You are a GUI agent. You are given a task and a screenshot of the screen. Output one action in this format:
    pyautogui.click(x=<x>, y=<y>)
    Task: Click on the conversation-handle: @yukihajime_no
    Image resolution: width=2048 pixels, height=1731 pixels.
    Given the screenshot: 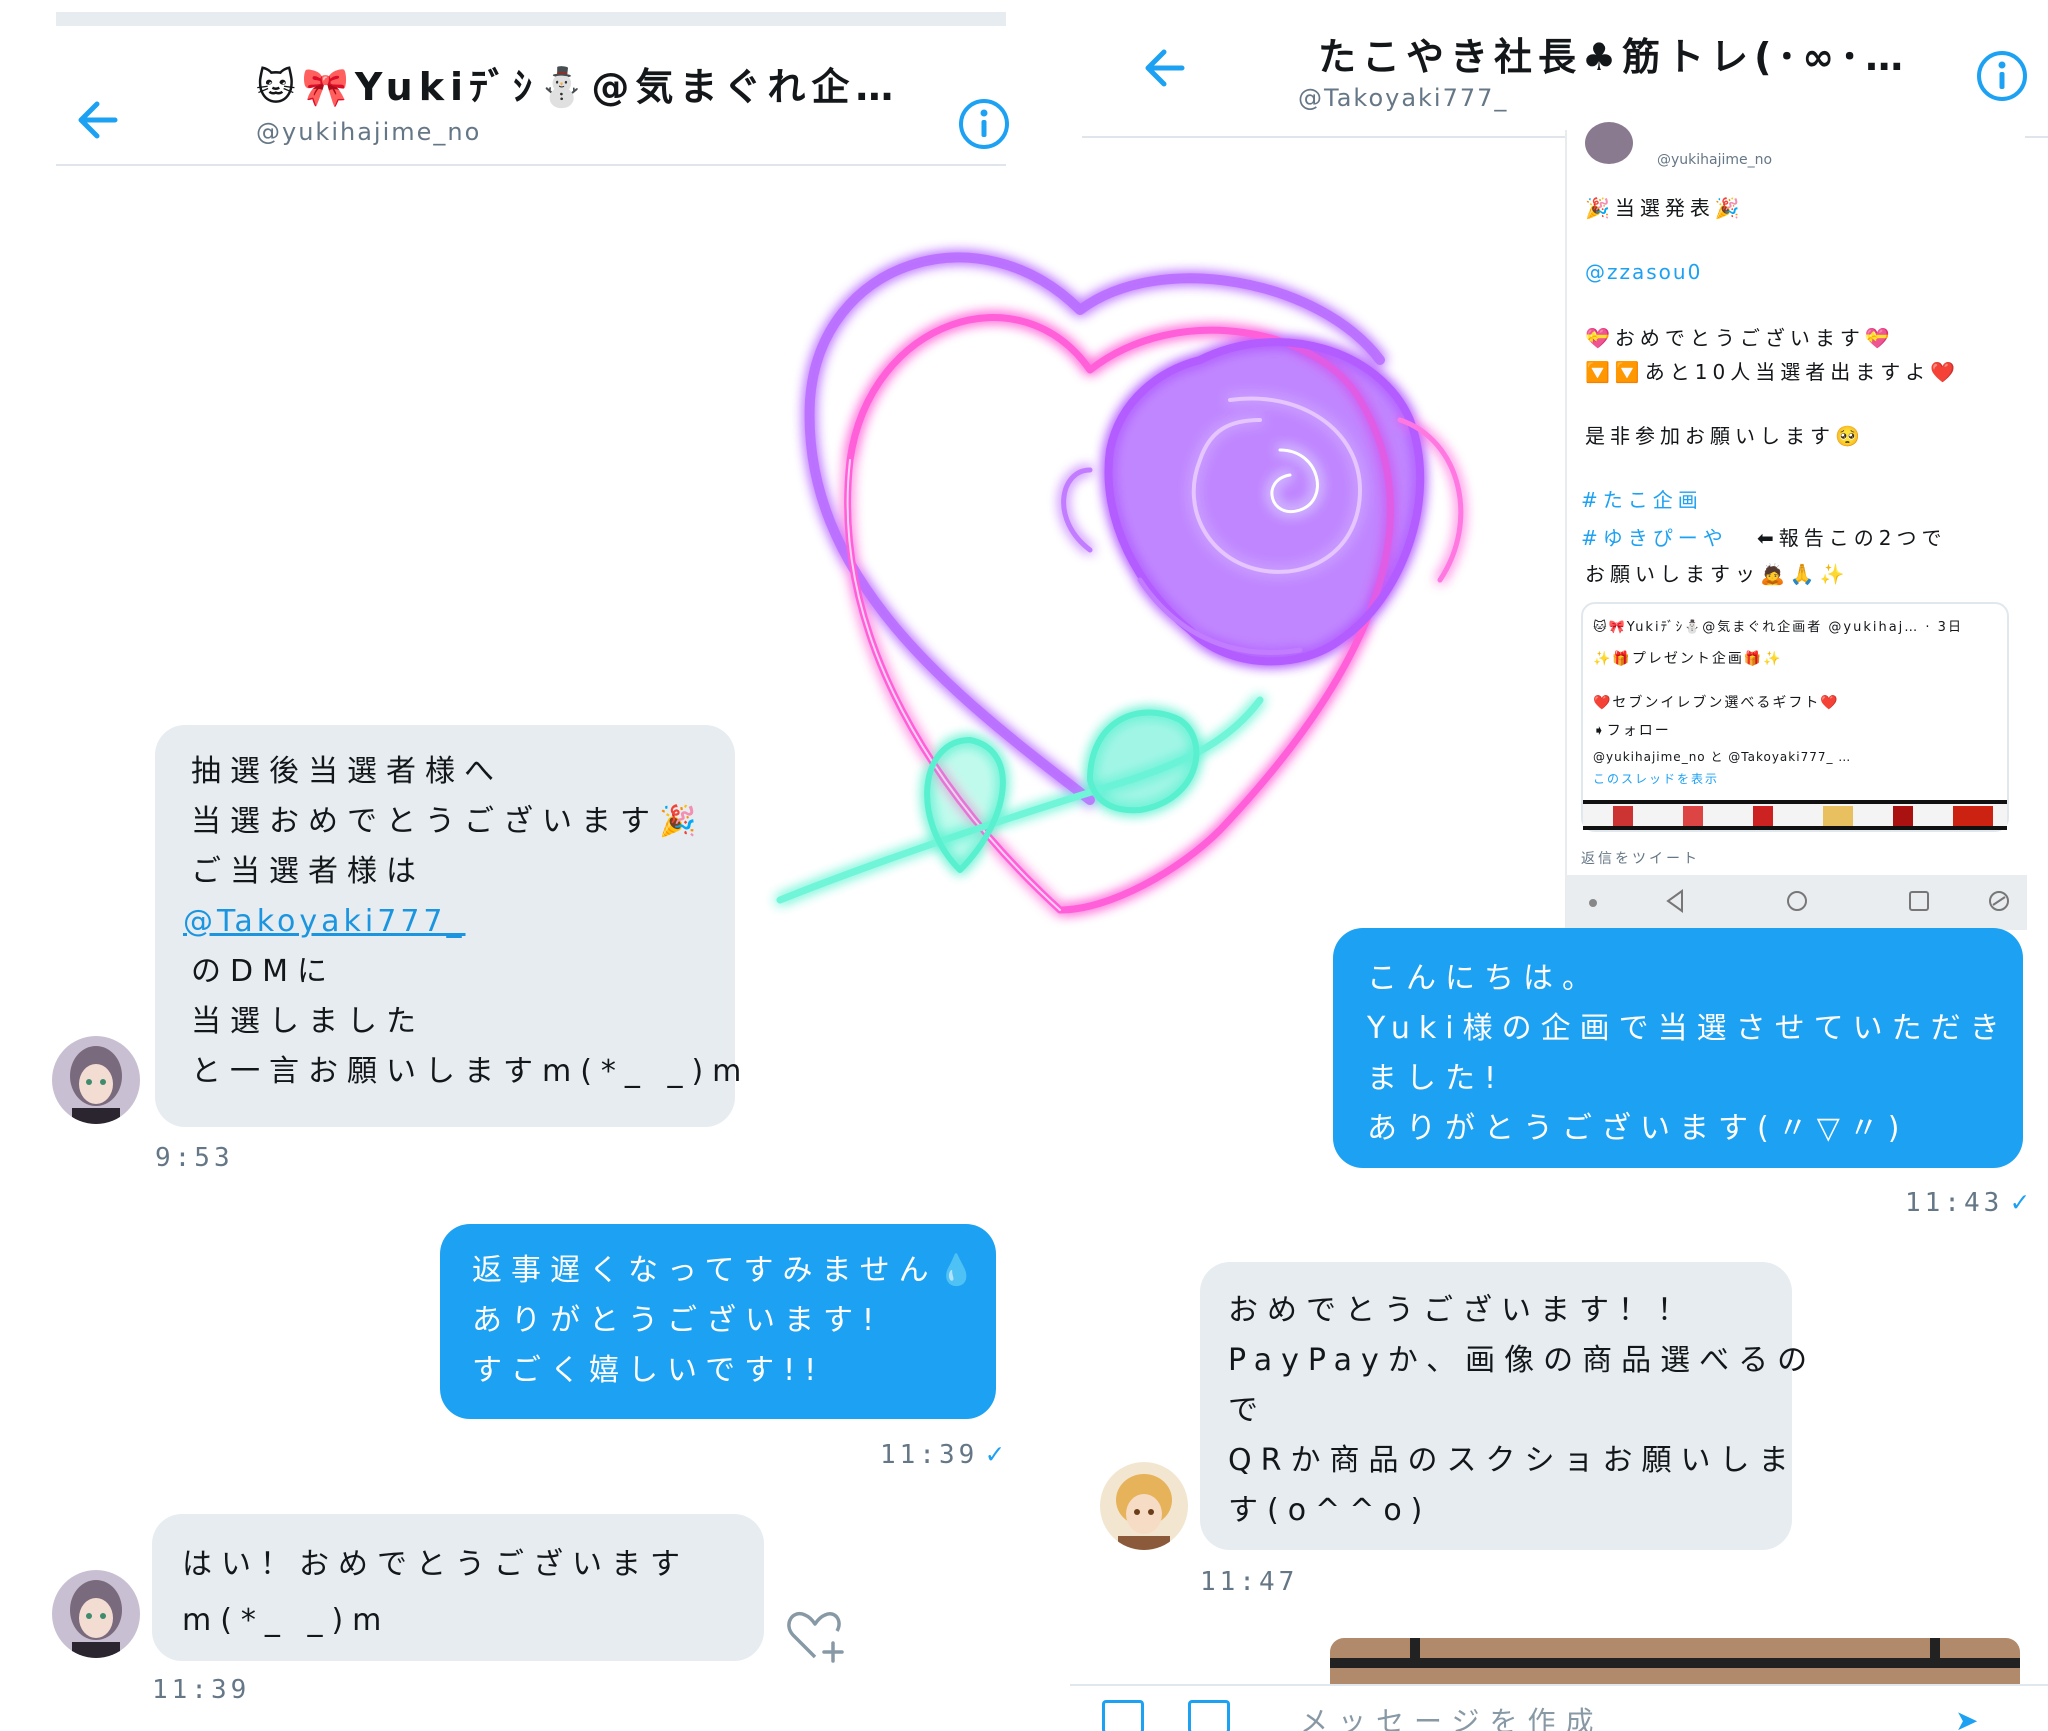 What is the action you would take?
    pyautogui.click(x=369, y=132)
    